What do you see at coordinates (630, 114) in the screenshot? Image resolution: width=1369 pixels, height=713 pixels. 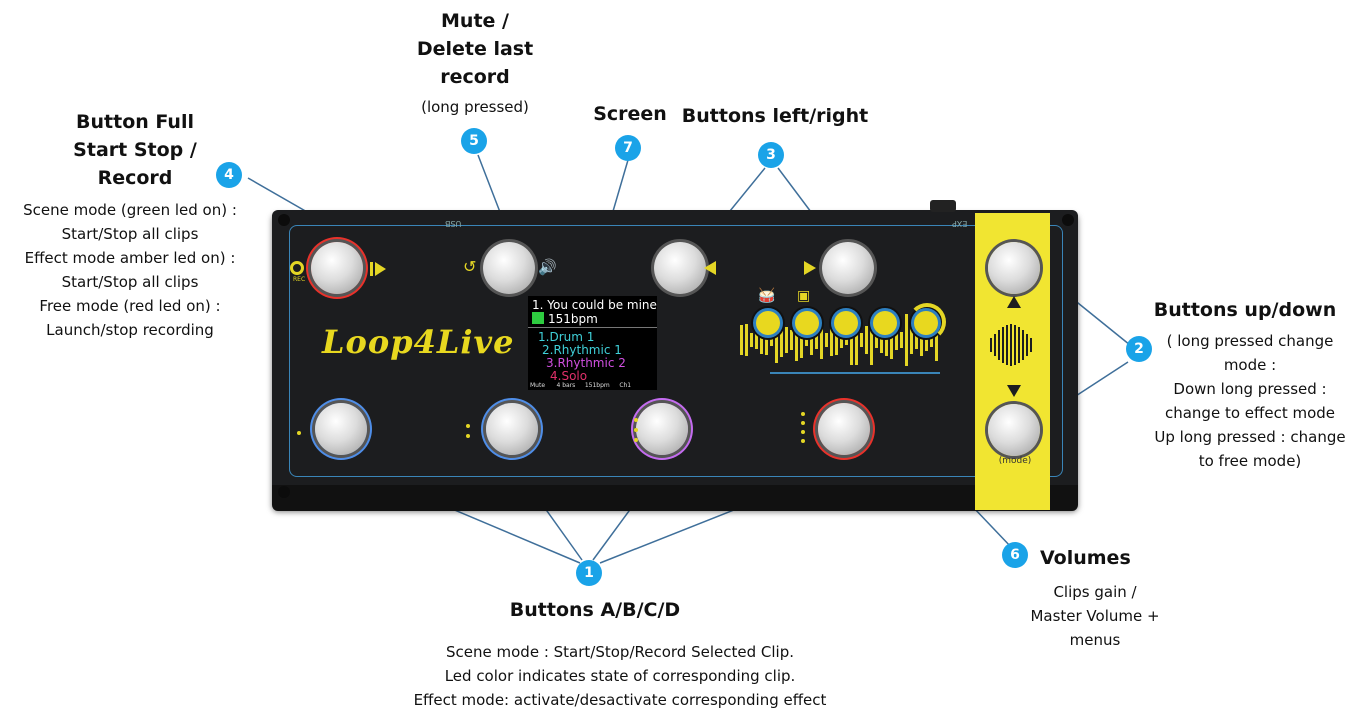 I see `callout-7-title: Screen` at bounding box center [630, 114].